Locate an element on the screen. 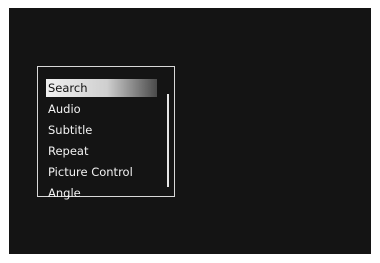 The width and height of the screenshot is (380, 263). menu-scrollbar is located at coordinates (168, 140).